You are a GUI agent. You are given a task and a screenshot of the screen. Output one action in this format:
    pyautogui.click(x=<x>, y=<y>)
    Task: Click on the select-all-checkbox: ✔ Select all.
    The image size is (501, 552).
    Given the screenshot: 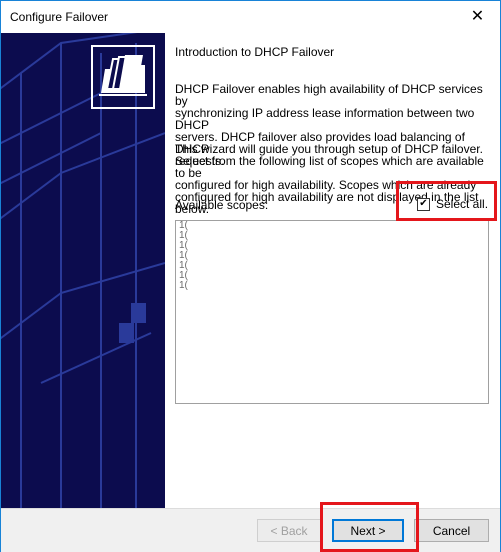 What is the action you would take?
    pyautogui.click(x=452, y=204)
    